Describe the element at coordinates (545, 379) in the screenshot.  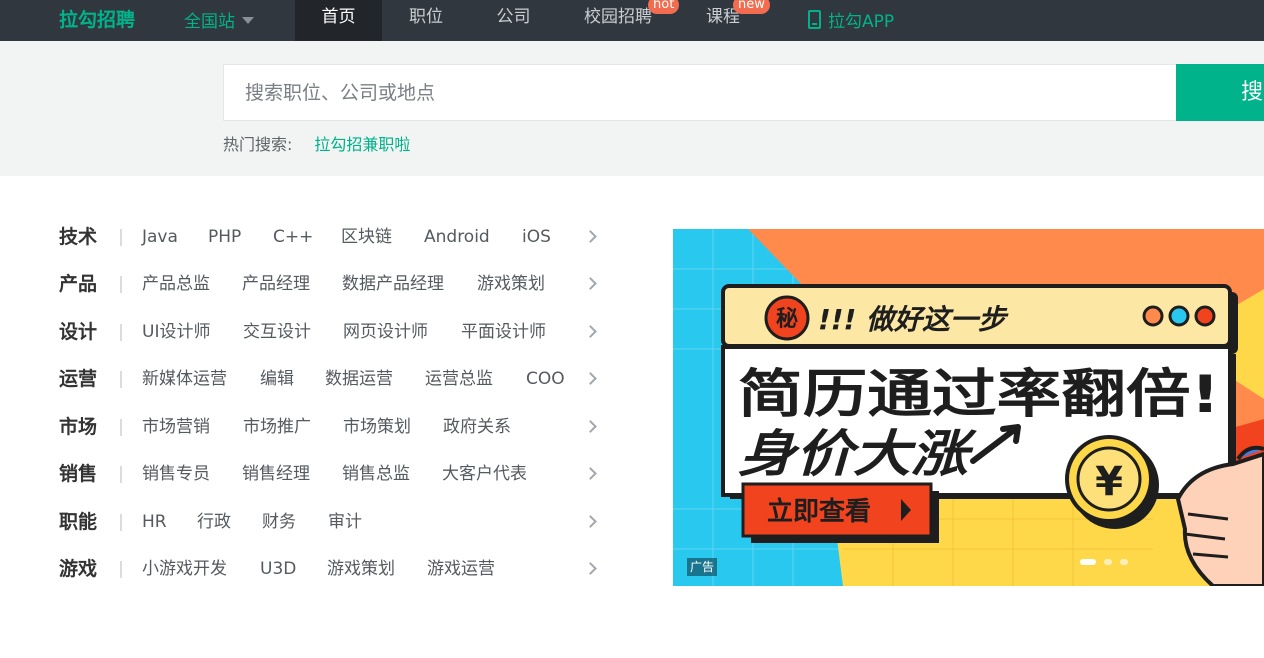
I see `category-link: COO` at that location.